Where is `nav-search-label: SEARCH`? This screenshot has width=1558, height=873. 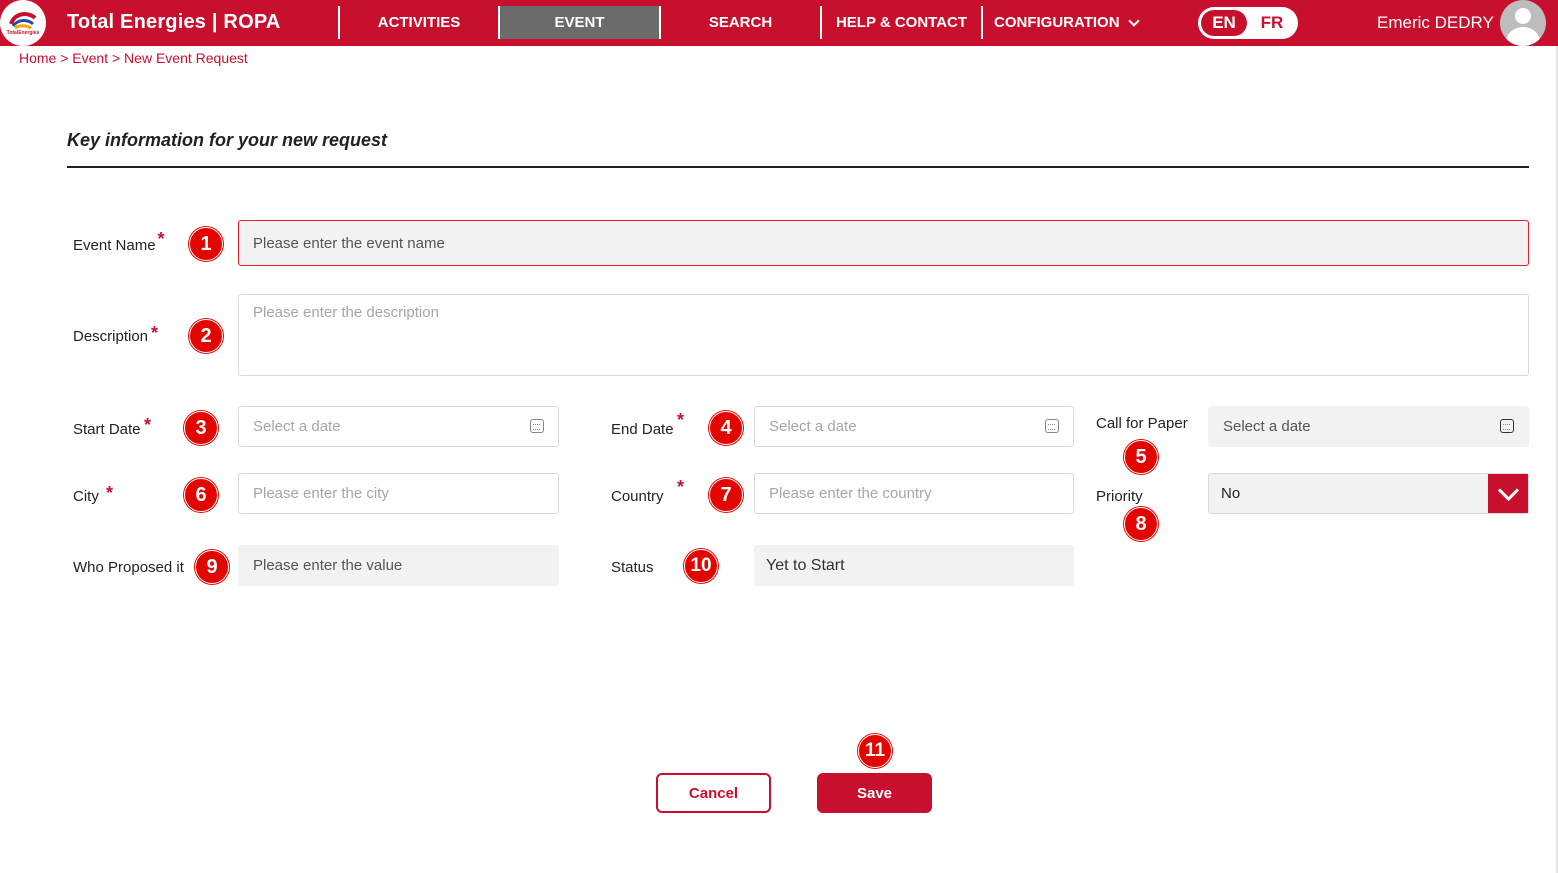
nav-search-label: SEARCH is located at coordinates (740, 22).